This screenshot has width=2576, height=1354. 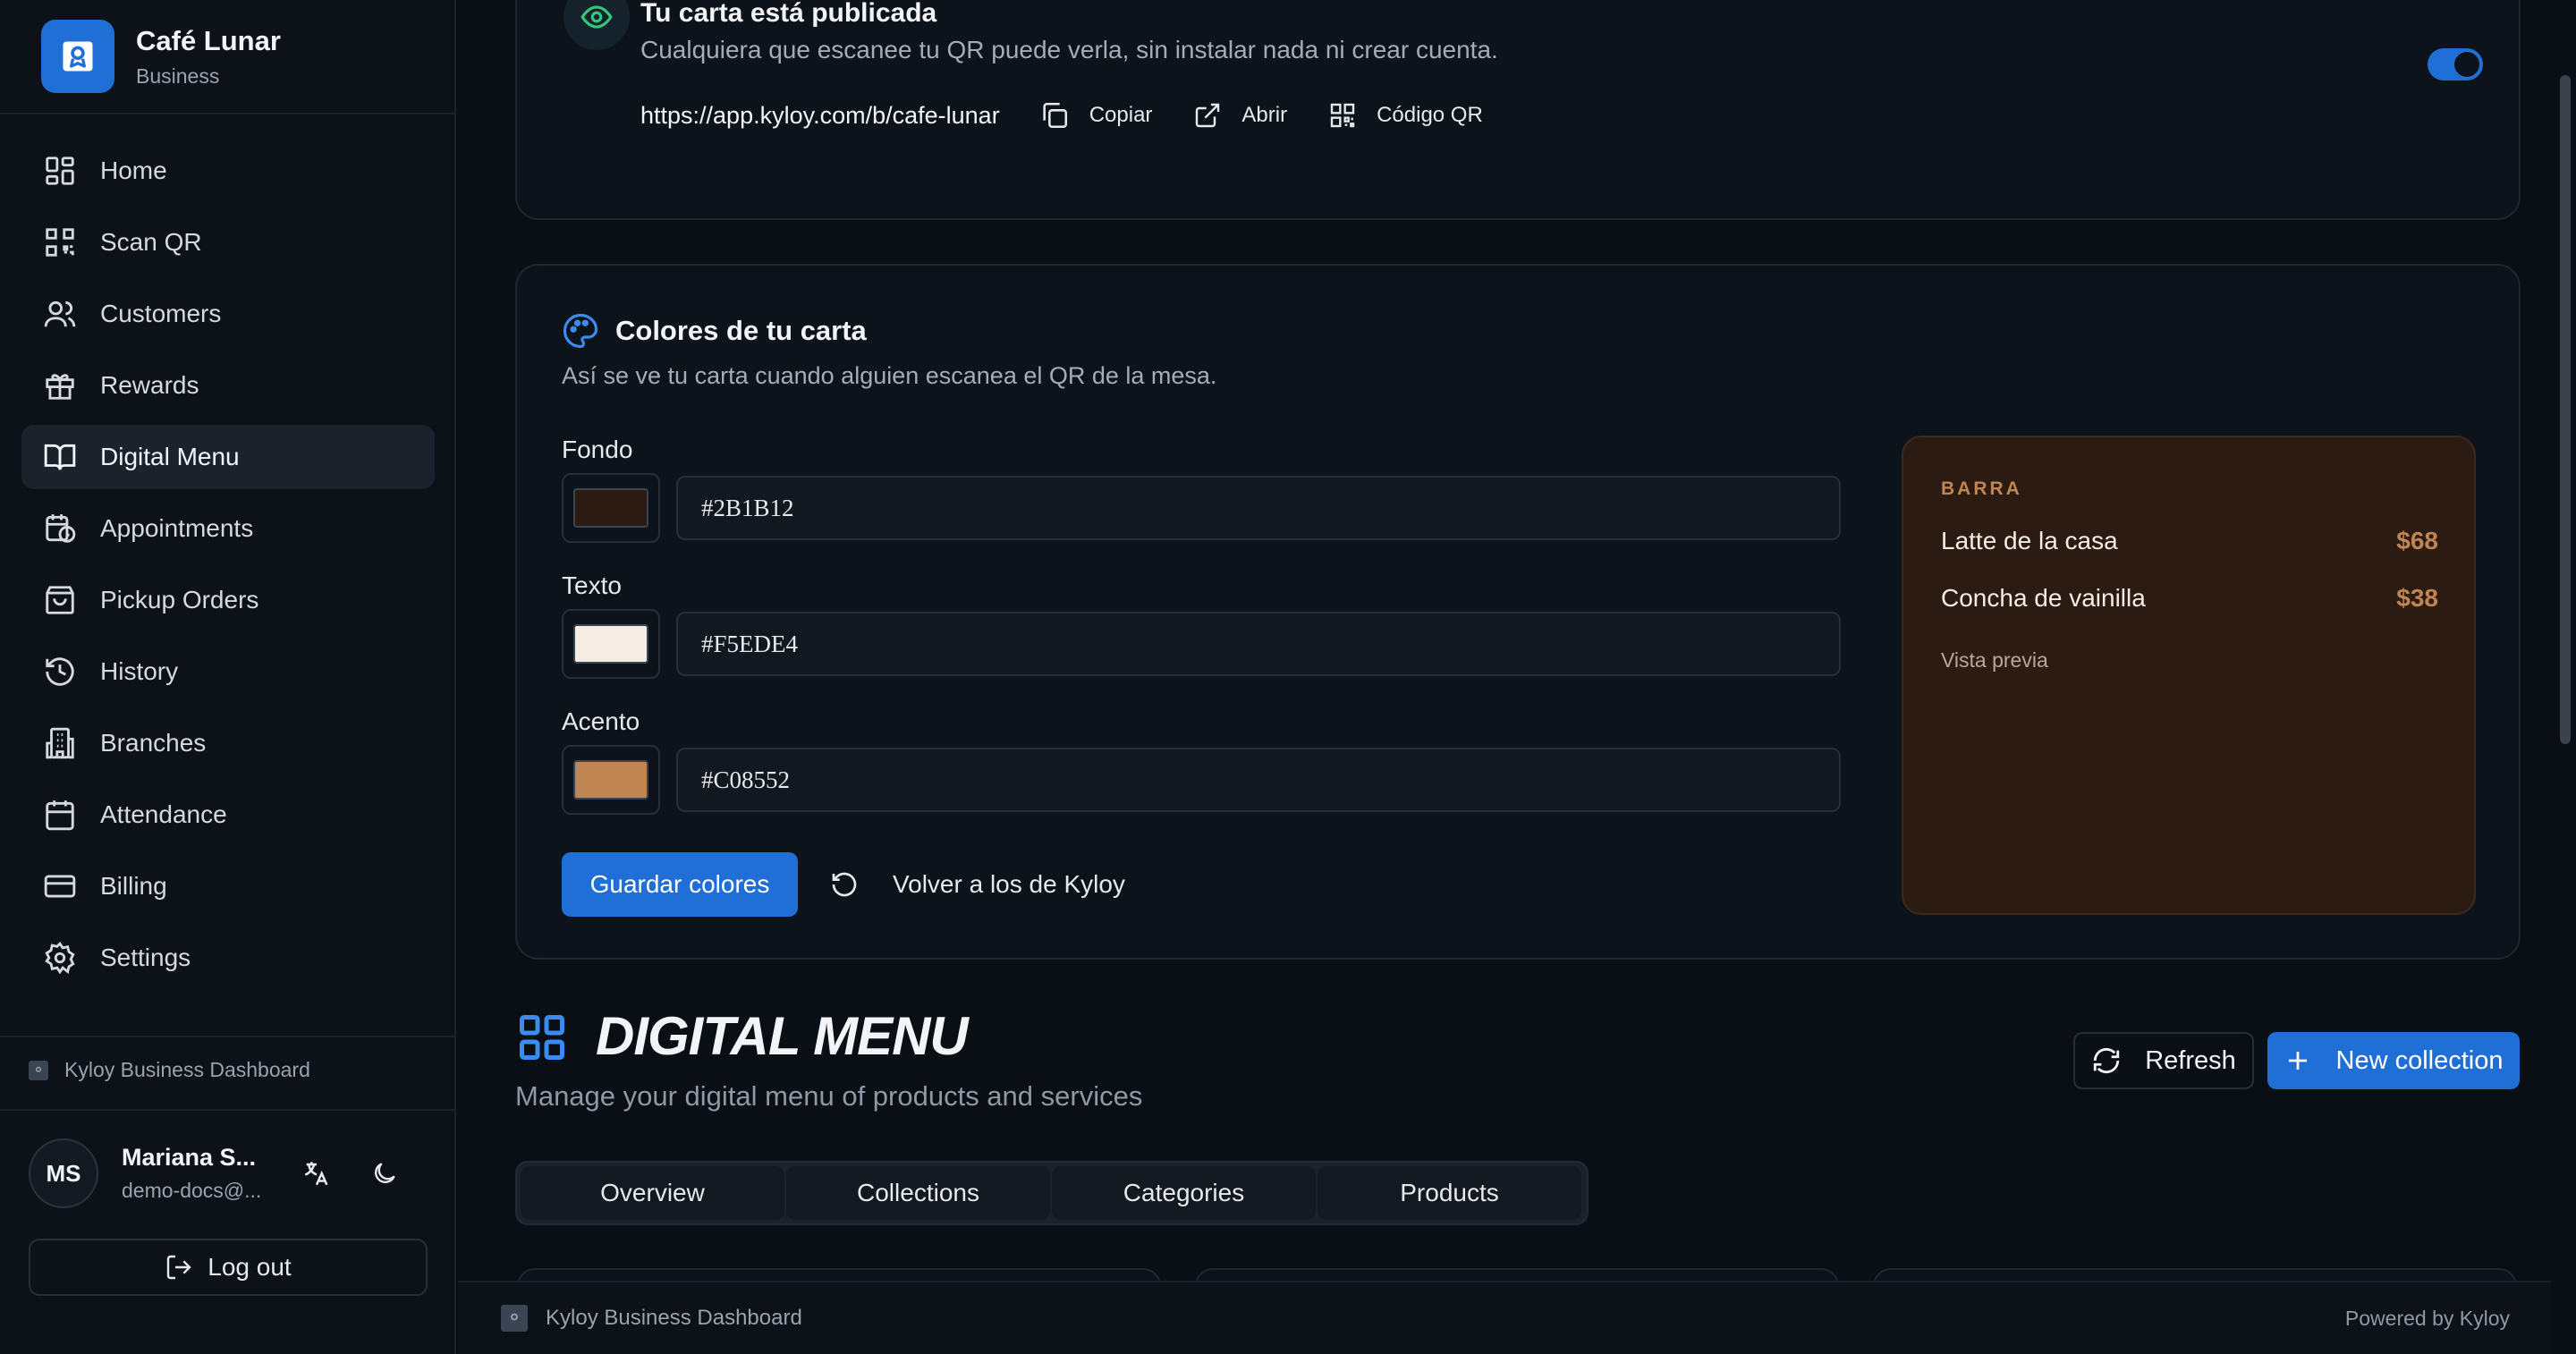 I want to click on sidebar-item-label: Customers, so click(x=161, y=313).